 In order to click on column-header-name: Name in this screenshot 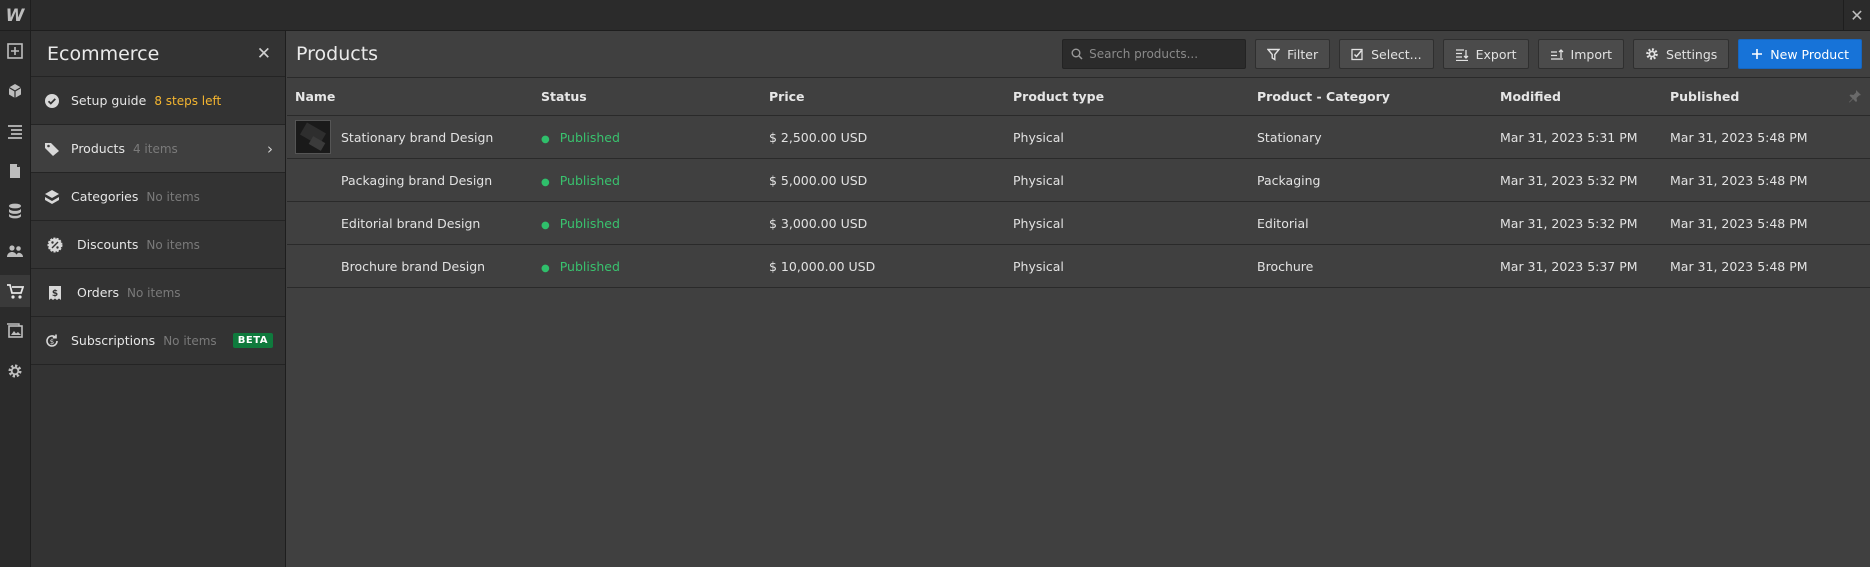, I will do `click(315, 96)`.